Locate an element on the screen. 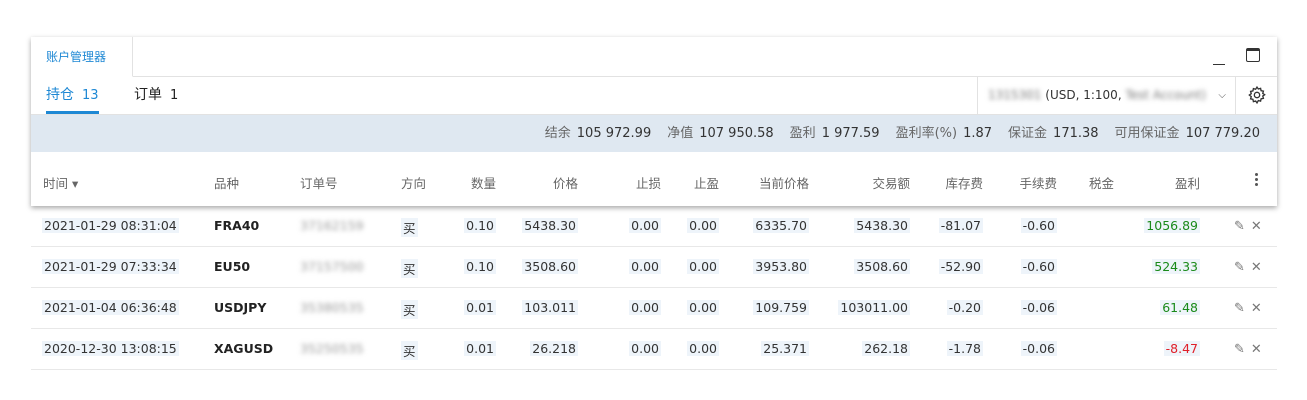 Image resolution: width=1307 pixels, height=400 pixels. cell-current: 109.759 is located at coordinates (781, 307).